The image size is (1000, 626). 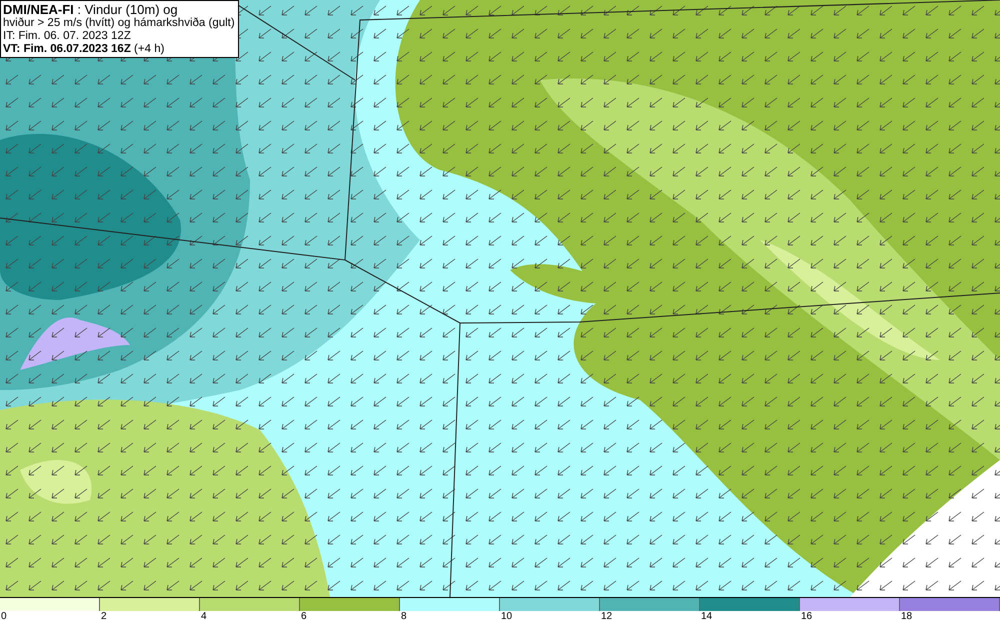 What do you see at coordinates (606, 616) in the screenshot?
I see `legend-label: 12` at bounding box center [606, 616].